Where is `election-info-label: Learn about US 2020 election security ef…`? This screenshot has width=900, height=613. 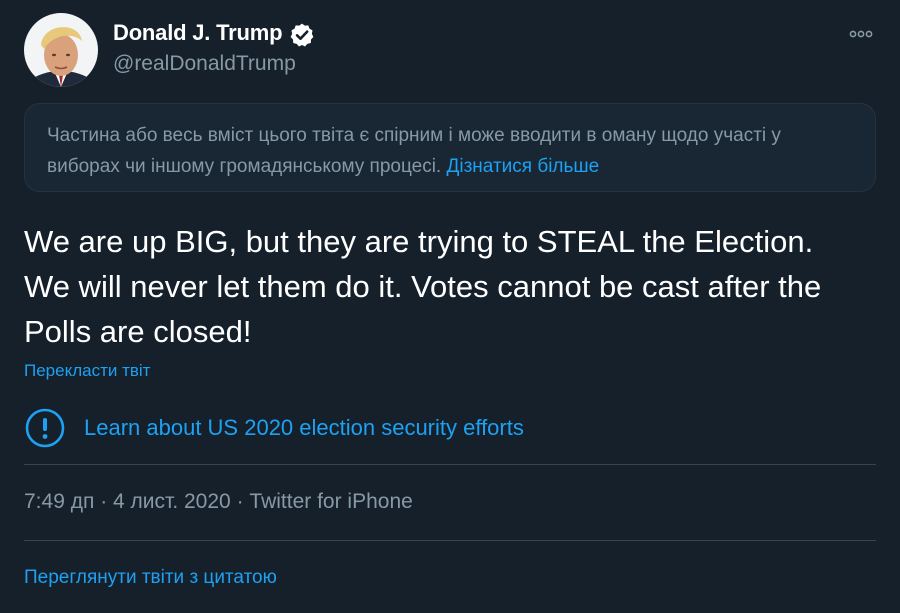 election-info-label: Learn about US 2020 election security ef… is located at coordinates (304, 427).